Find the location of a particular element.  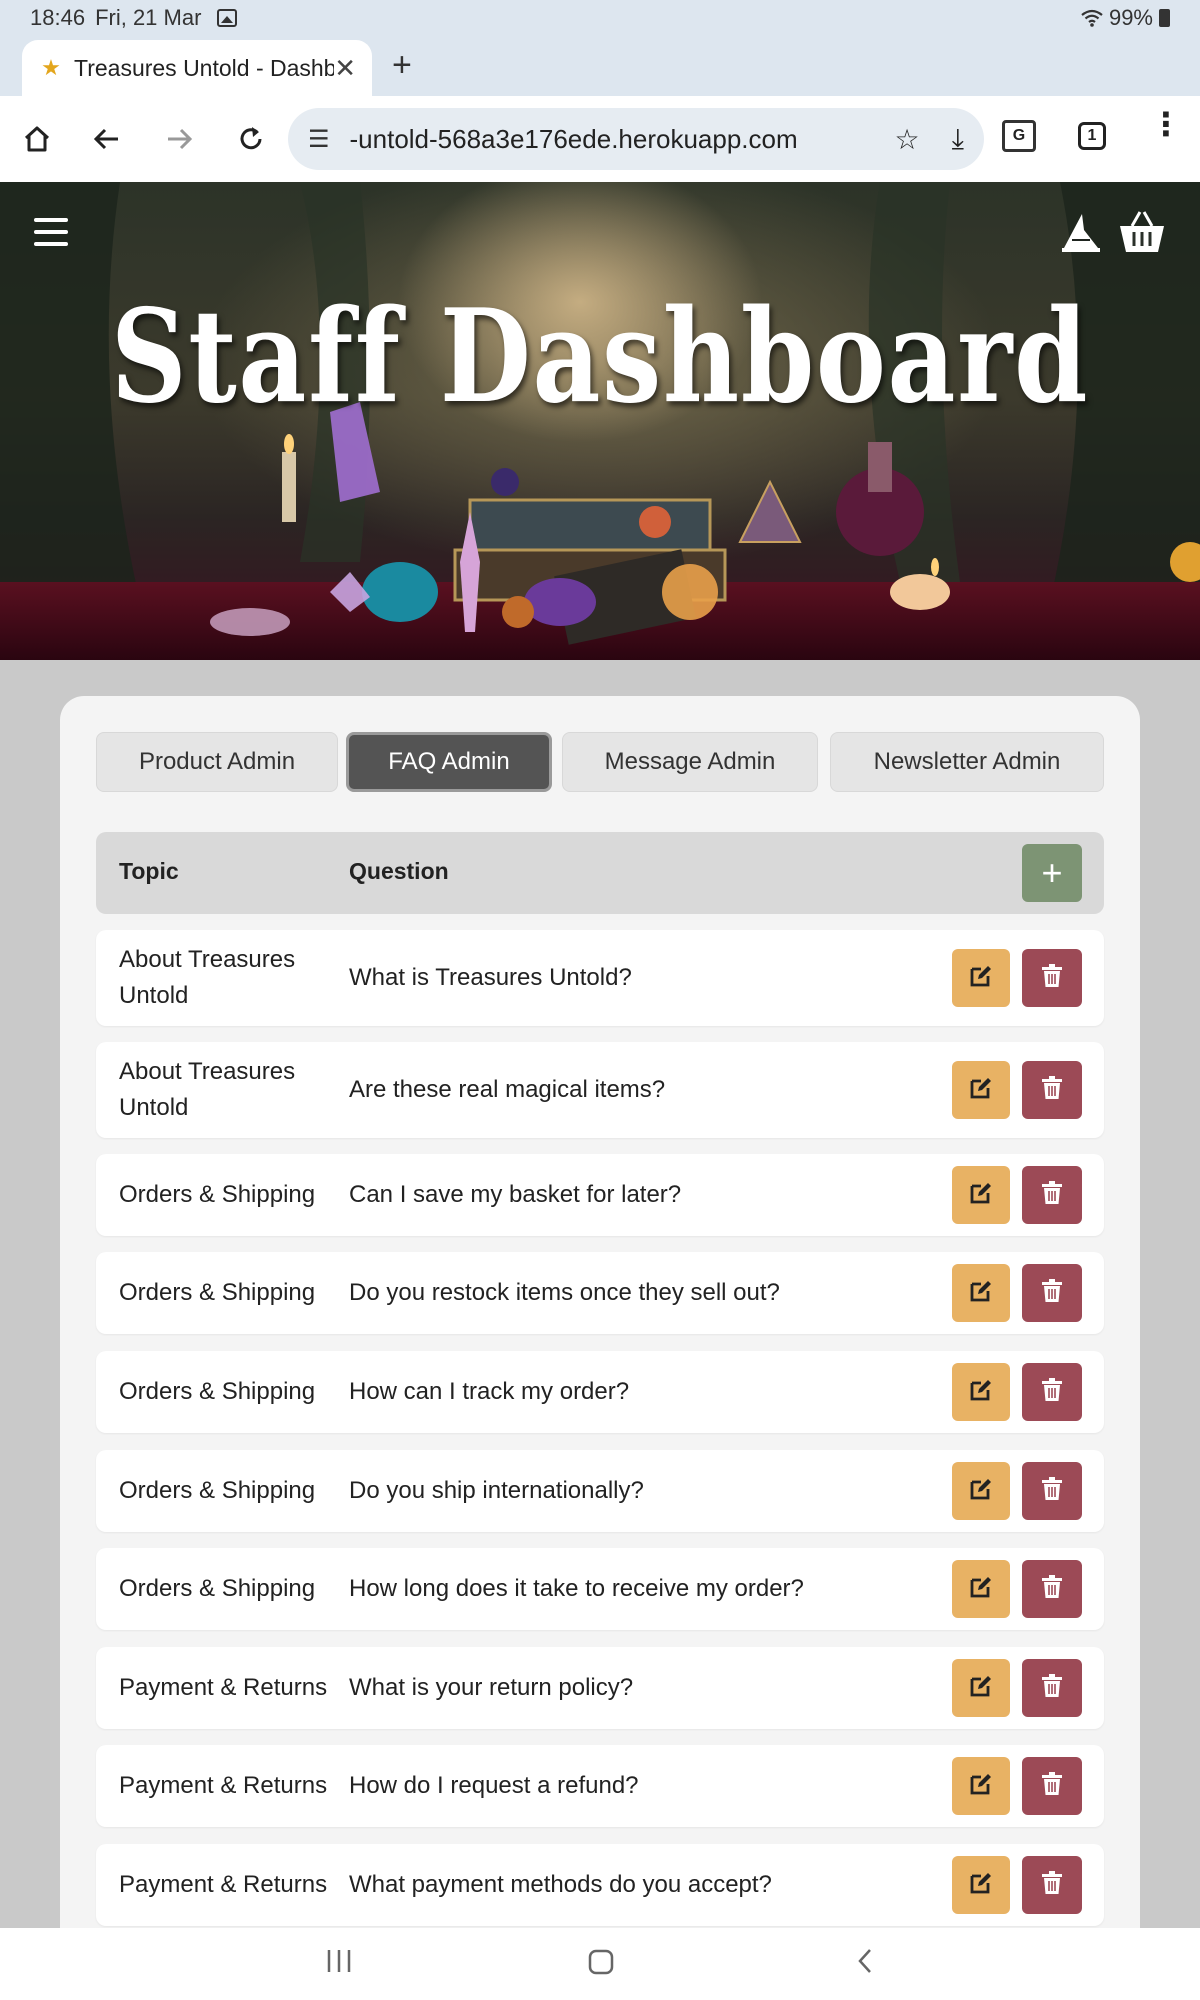

tab-faq-admin: FAQ Admin is located at coordinates (449, 762).